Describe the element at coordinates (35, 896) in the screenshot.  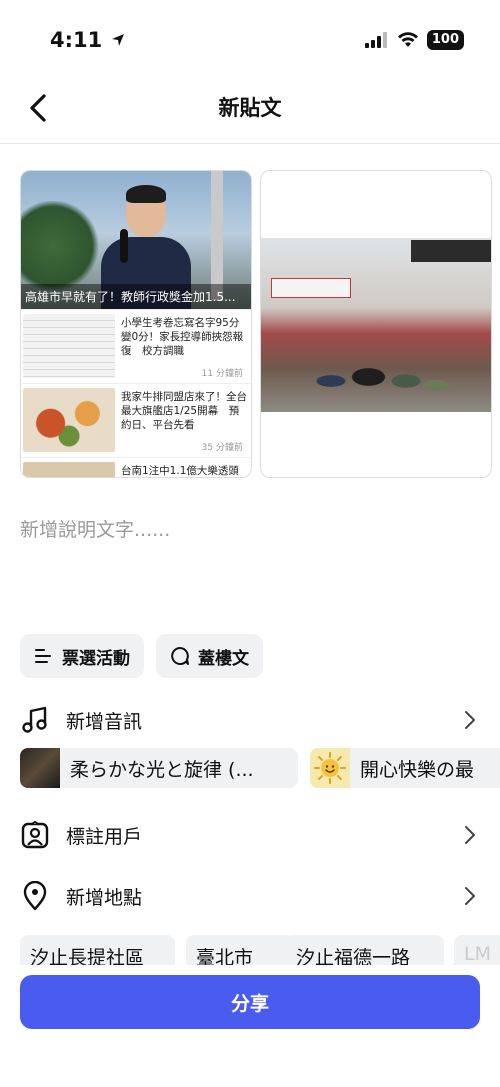
I see `location-pin-icon` at that location.